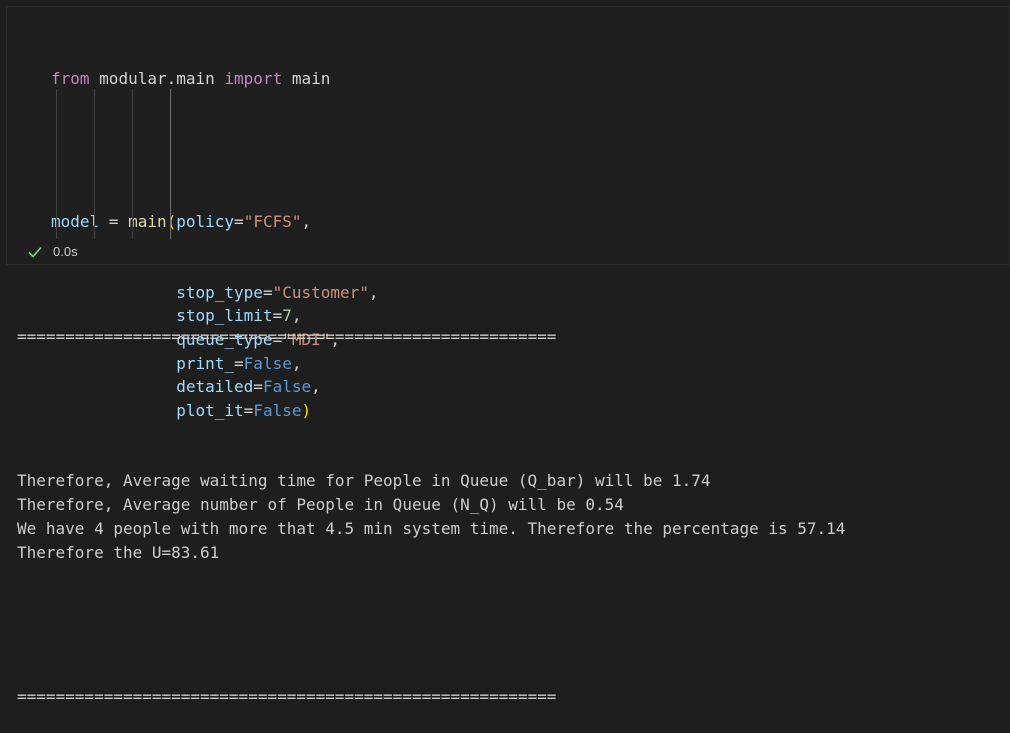 Image resolution: width=1010 pixels, height=733 pixels. What do you see at coordinates (306, 221) in the screenshot?
I see `arg-suffix: ,` at bounding box center [306, 221].